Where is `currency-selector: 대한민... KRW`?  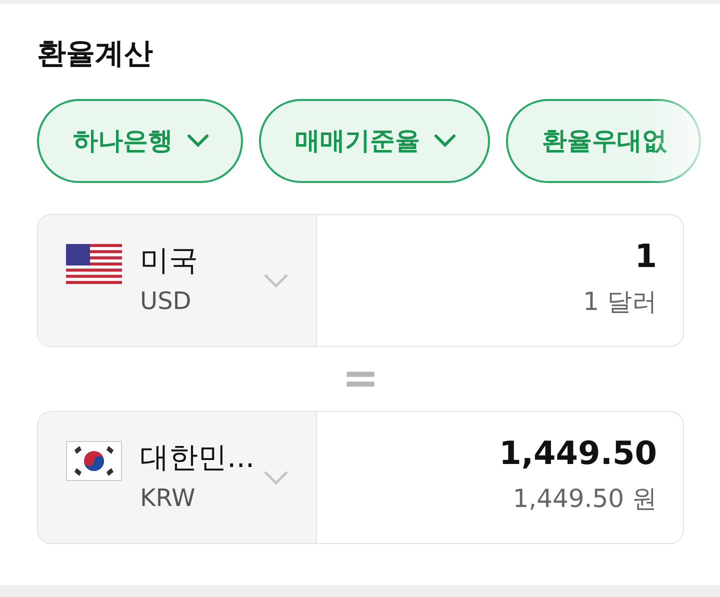 currency-selector: 대한민... KRW is located at coordinates (177, 477).